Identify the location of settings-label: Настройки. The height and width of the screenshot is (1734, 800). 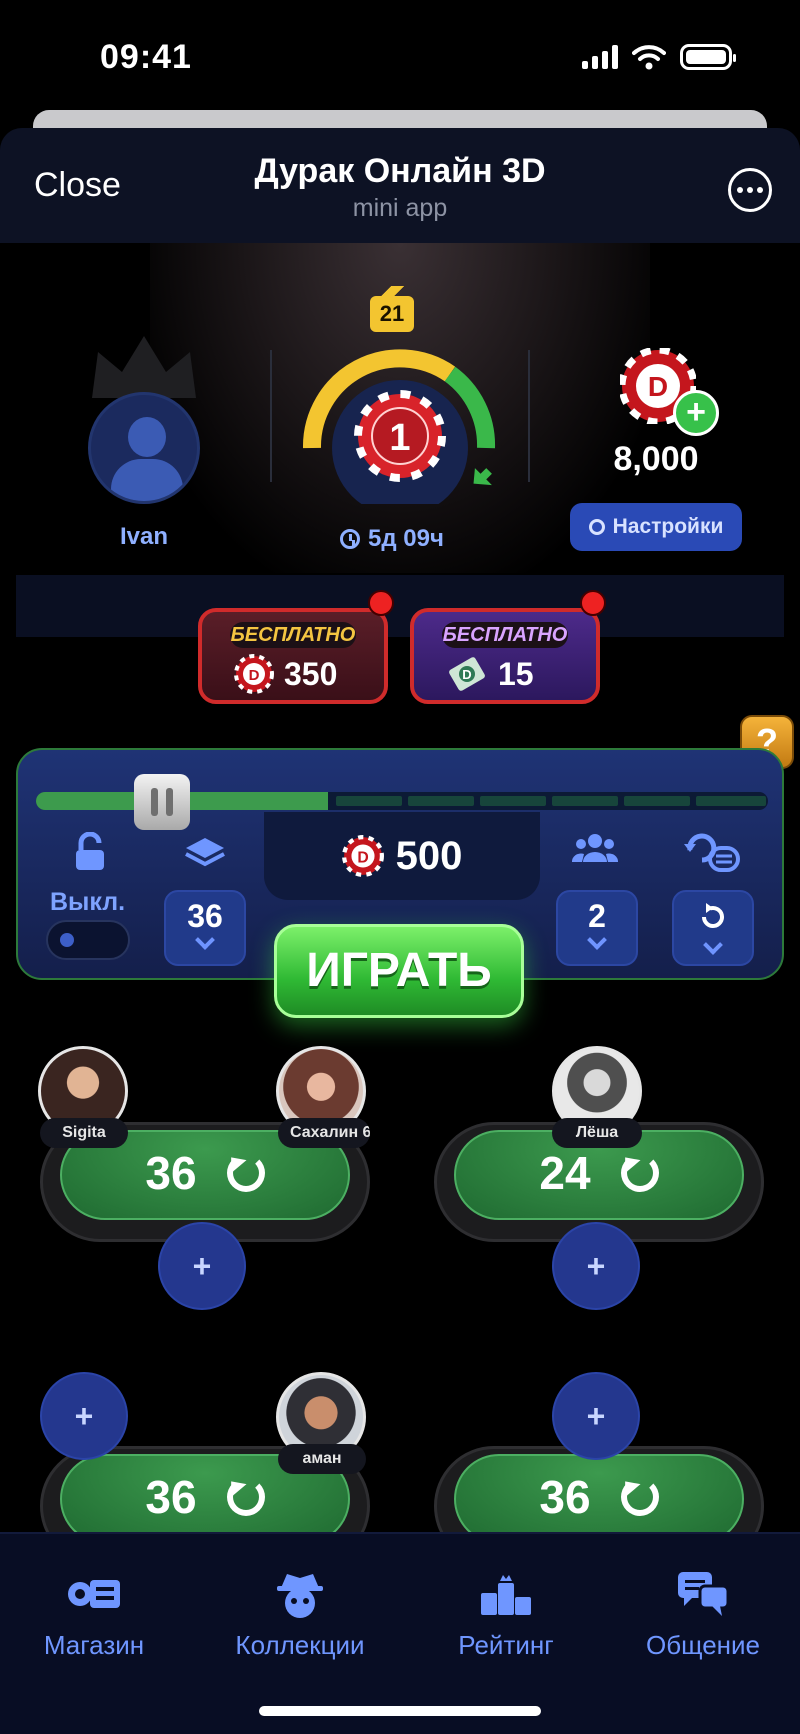
(668, 526).